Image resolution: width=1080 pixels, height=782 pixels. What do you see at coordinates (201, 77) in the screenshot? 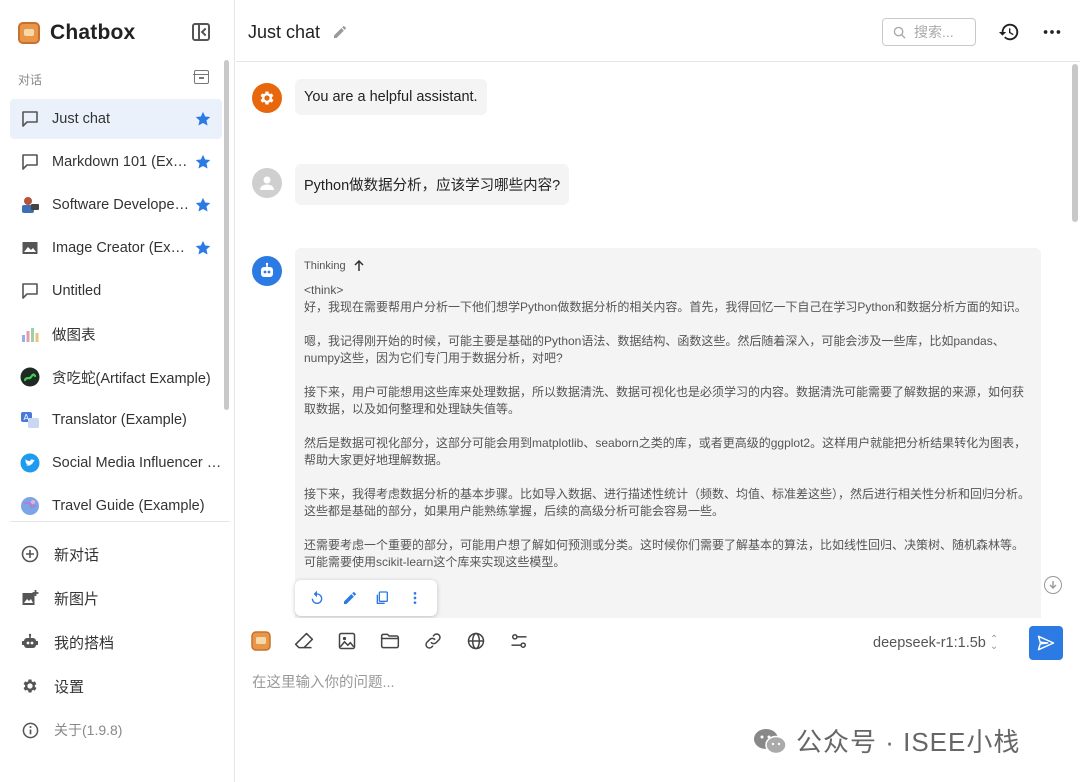
I see `archive-icon` at bounding box center [201, 77].